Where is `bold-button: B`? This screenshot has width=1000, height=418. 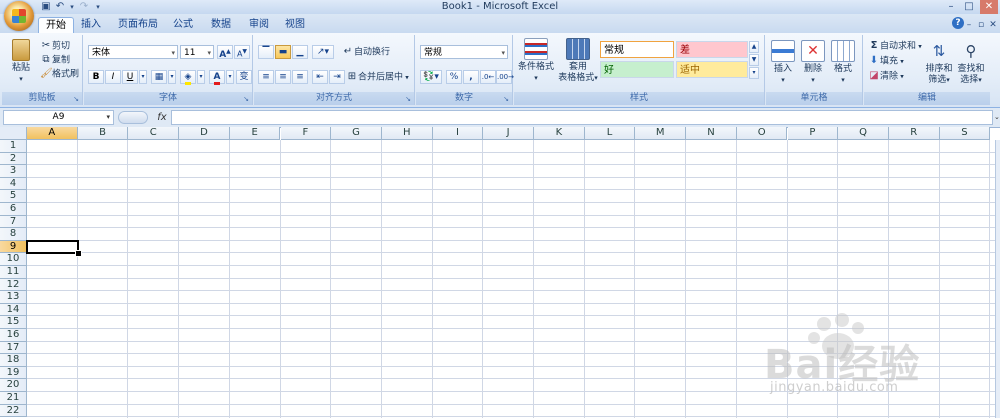
bold-button: B is located at coordinates (96, 77).